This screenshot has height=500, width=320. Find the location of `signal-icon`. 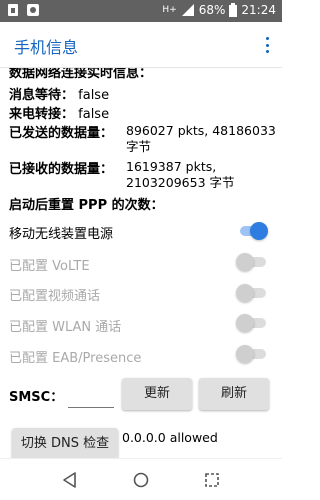

signal-icon is located at coordinates (188, 10).